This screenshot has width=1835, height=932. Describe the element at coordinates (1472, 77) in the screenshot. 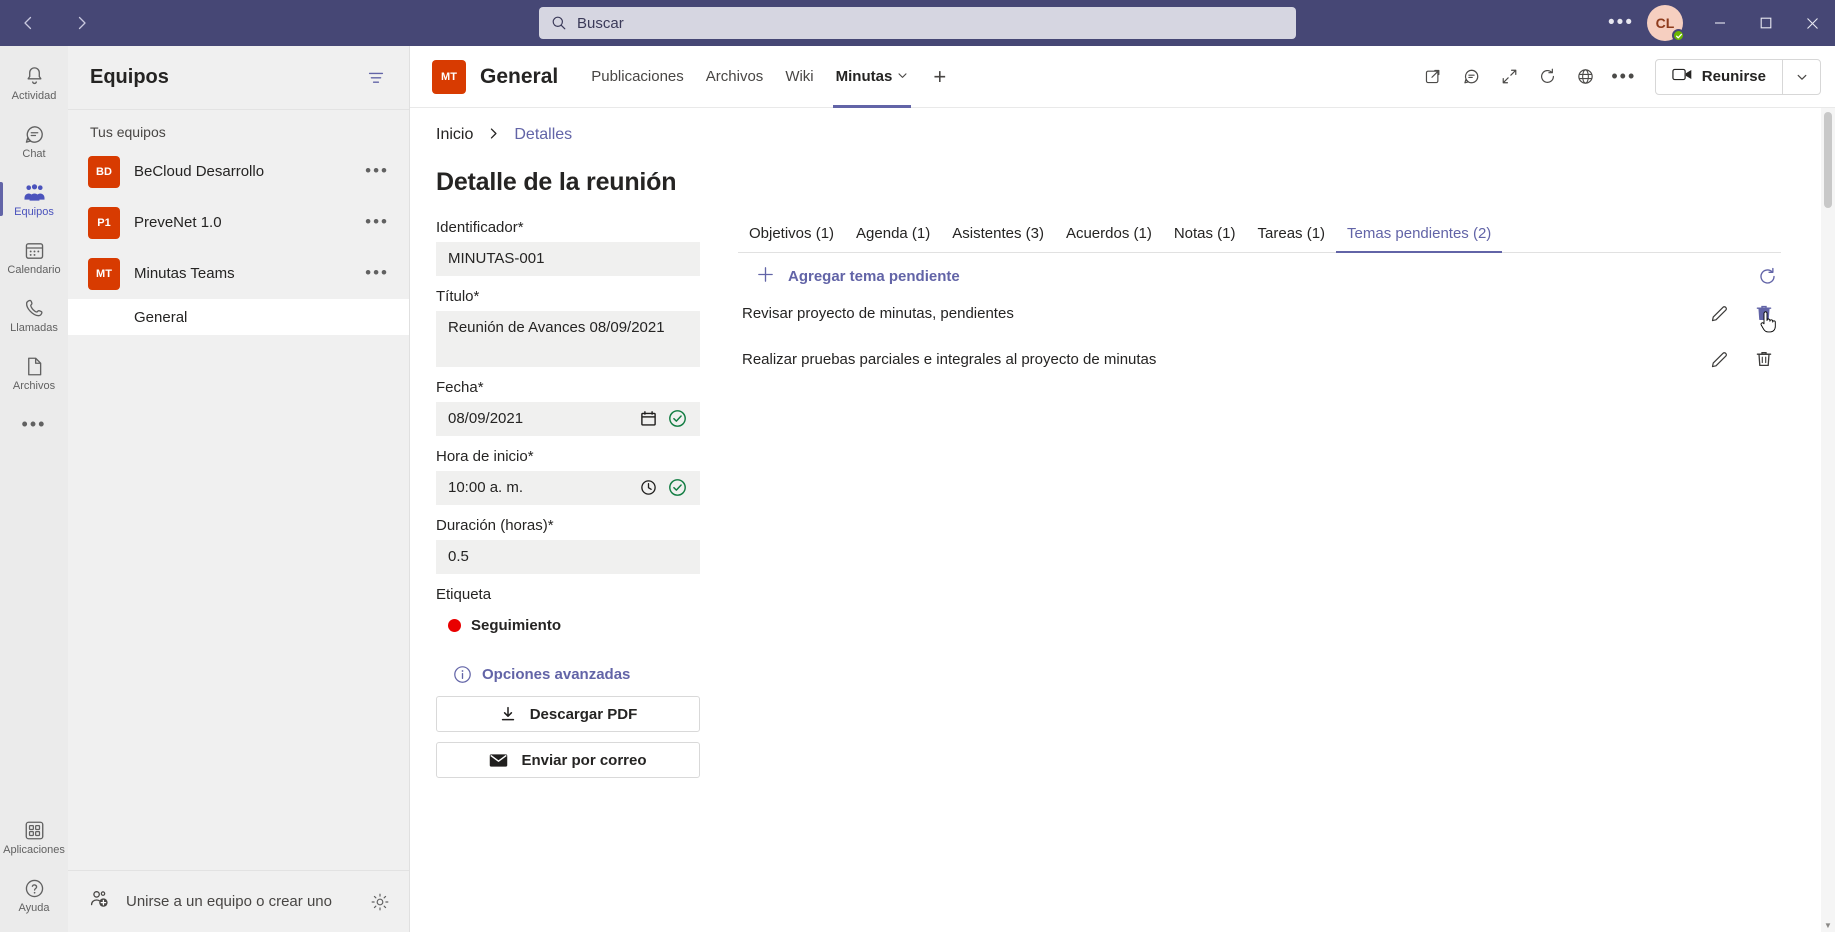

I see `conversation-icon` at that location.